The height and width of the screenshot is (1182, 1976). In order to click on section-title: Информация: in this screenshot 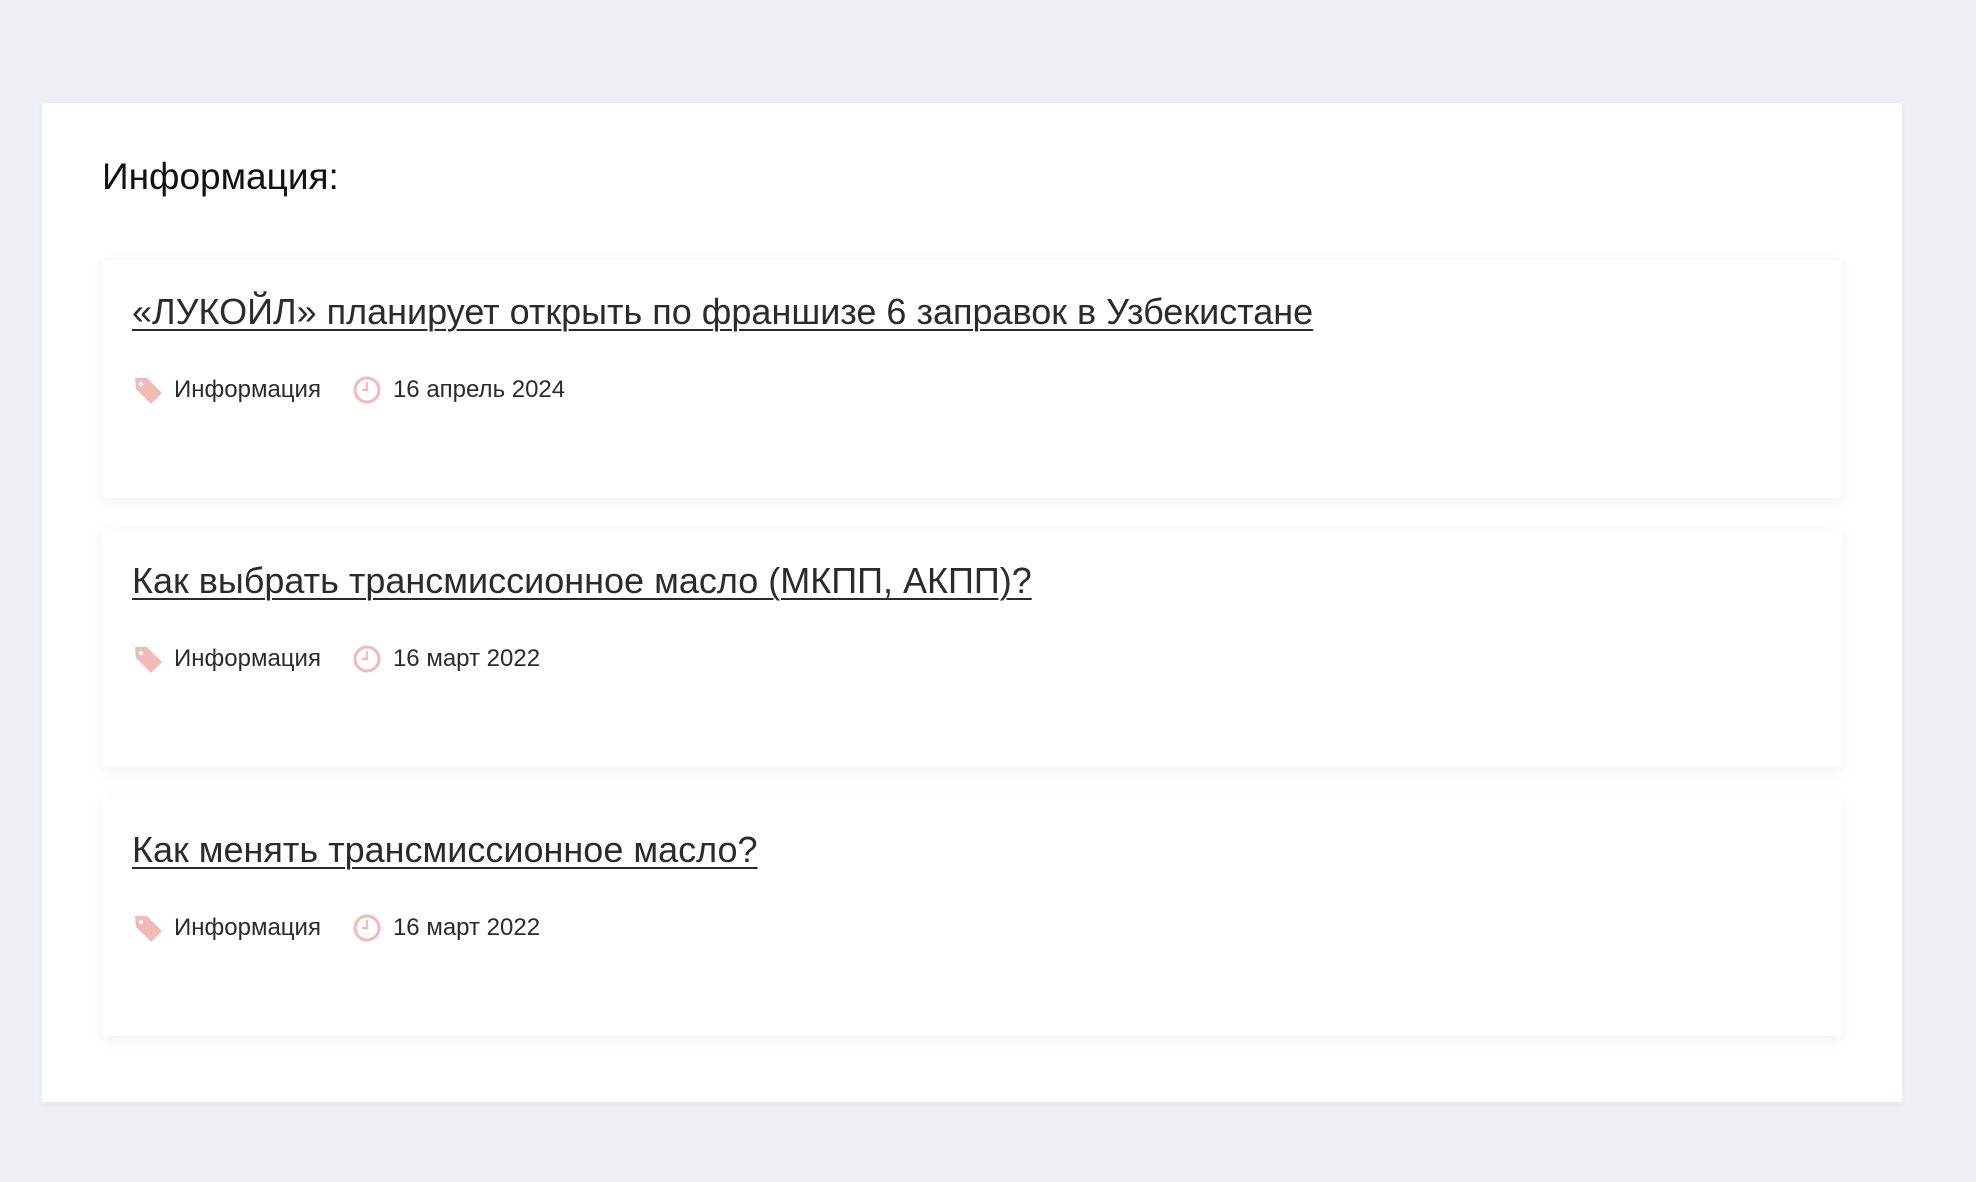, I will do `click(220, 176)`.